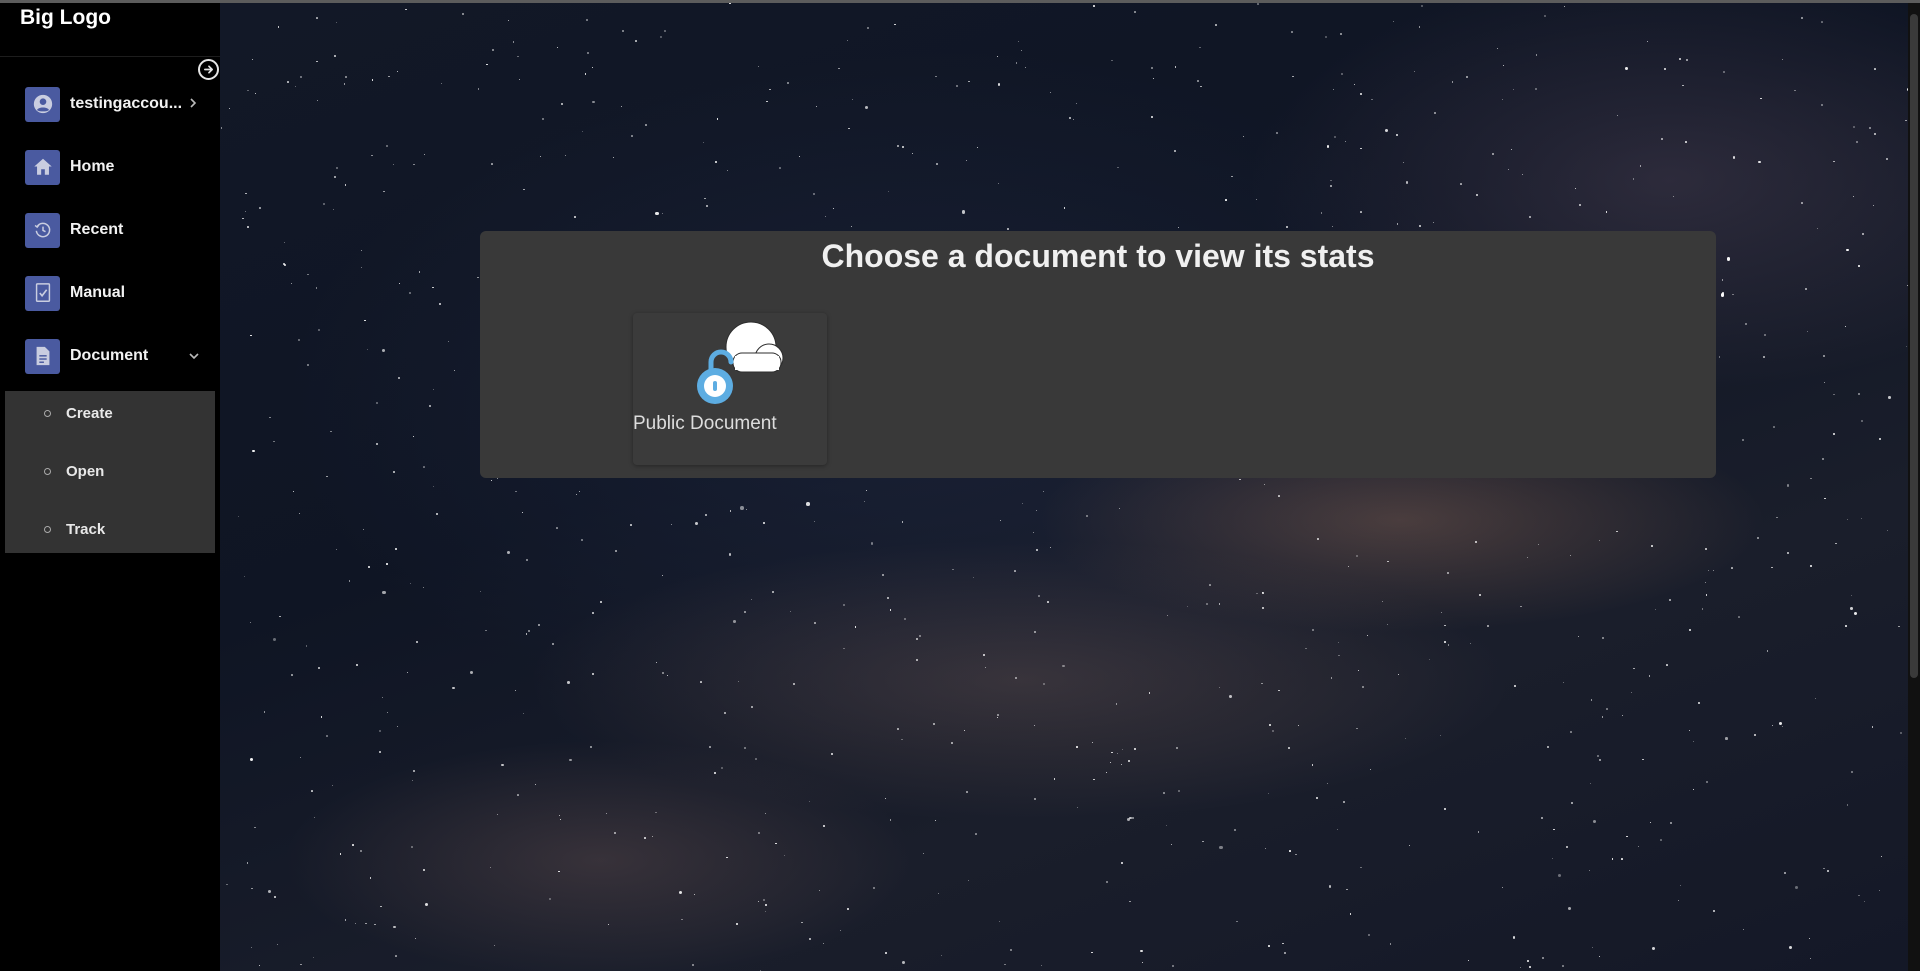  What do you see at coordinates (110, 293) in the screenshot?
I see `sidebar-item-manual: Manual` at bounding box center [110, 293].